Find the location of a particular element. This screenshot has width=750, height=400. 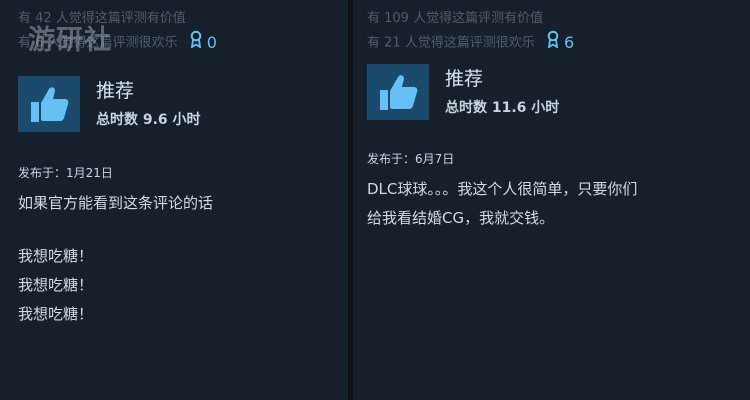

review-body: DLC球球。。。我这个人很简单，只要你们 给我看结婚CG，我就交钱。 is located at coordinates (553, 204).